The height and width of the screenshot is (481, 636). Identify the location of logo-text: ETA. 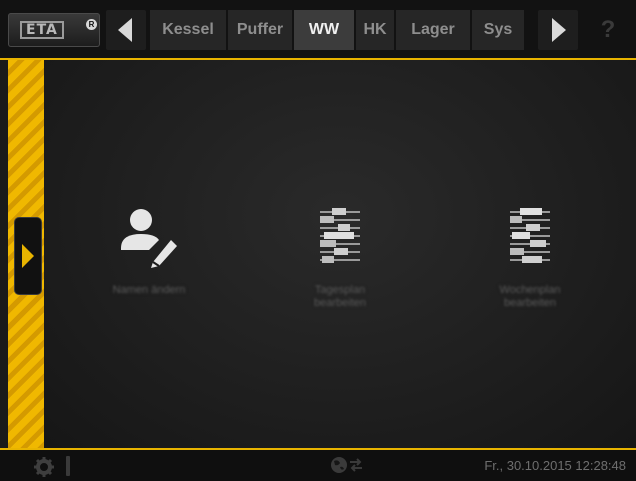
(42, 30).